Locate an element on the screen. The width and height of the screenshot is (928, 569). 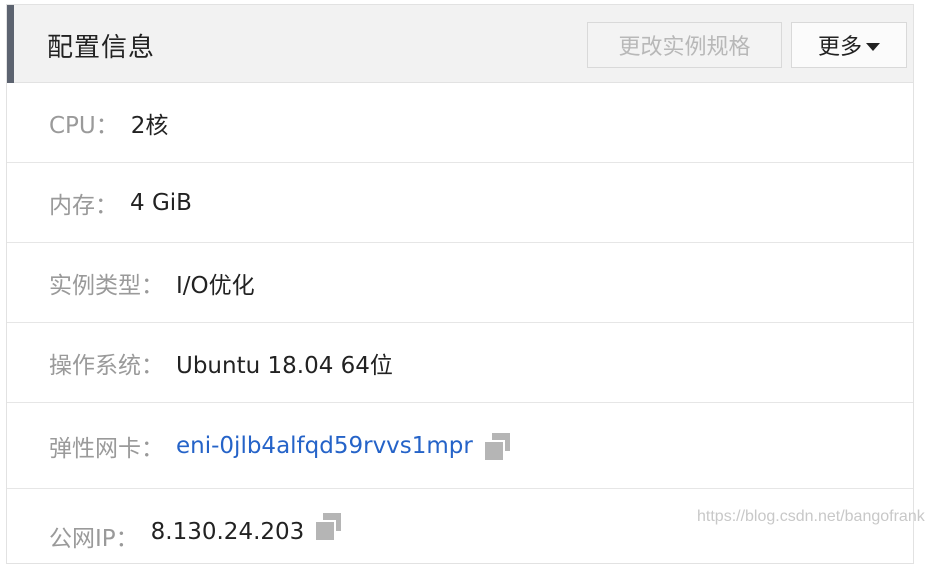
panel-title: 配置信息 is located at coordinates (101, 48).